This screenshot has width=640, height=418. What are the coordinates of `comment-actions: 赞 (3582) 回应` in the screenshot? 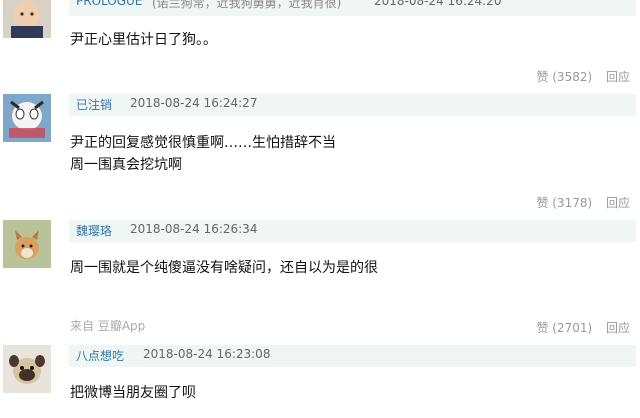 It's located at (578, 76).